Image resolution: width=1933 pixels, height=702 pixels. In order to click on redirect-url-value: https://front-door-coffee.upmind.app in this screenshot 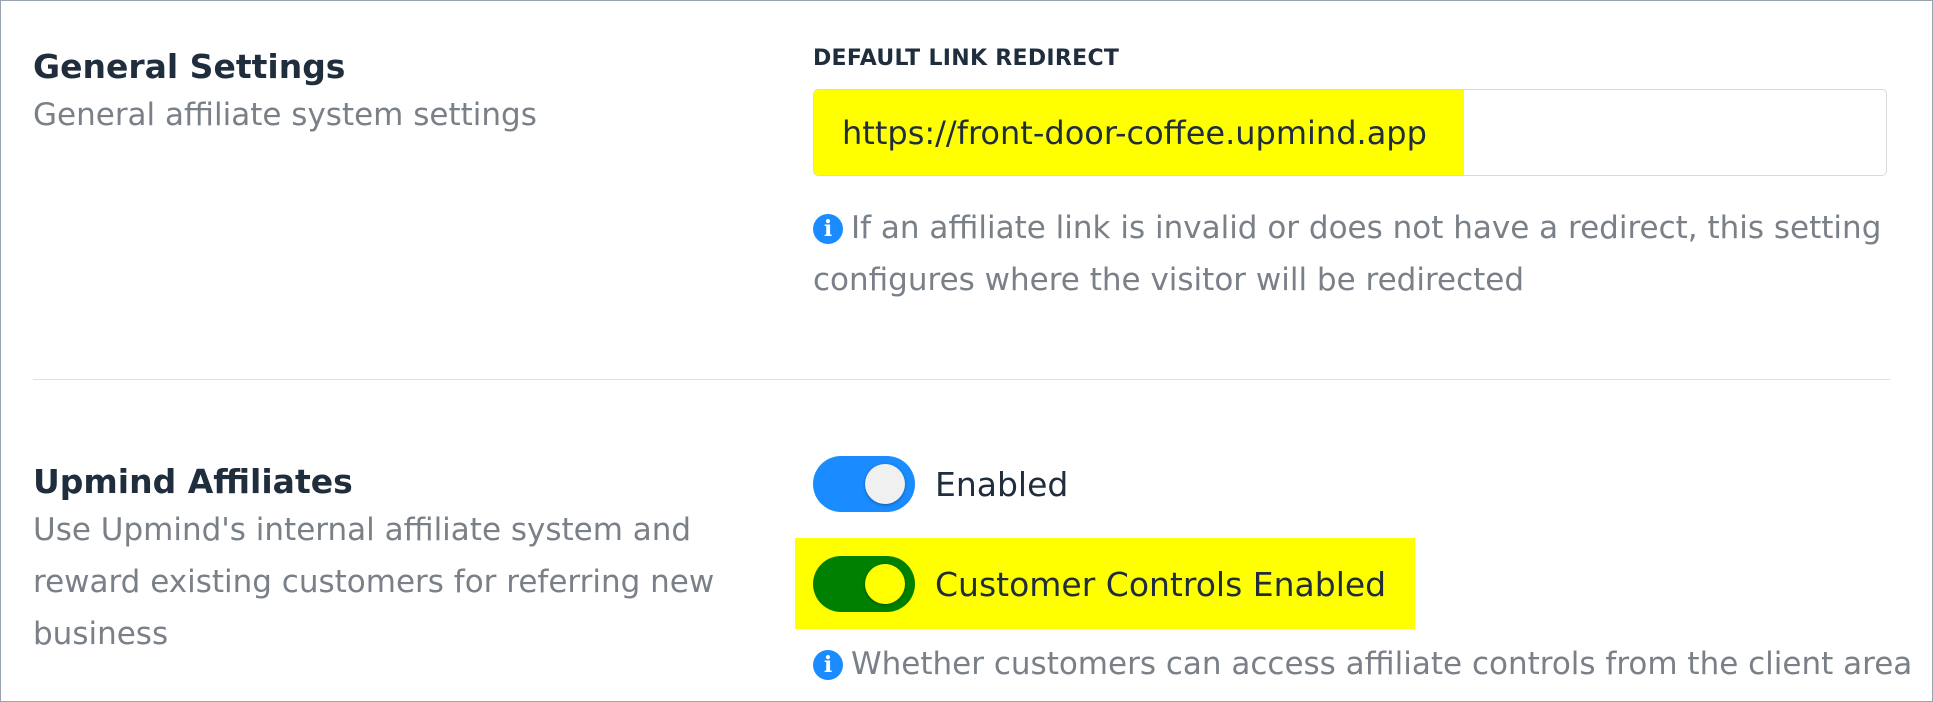, I will do `click(1134, 132)`.